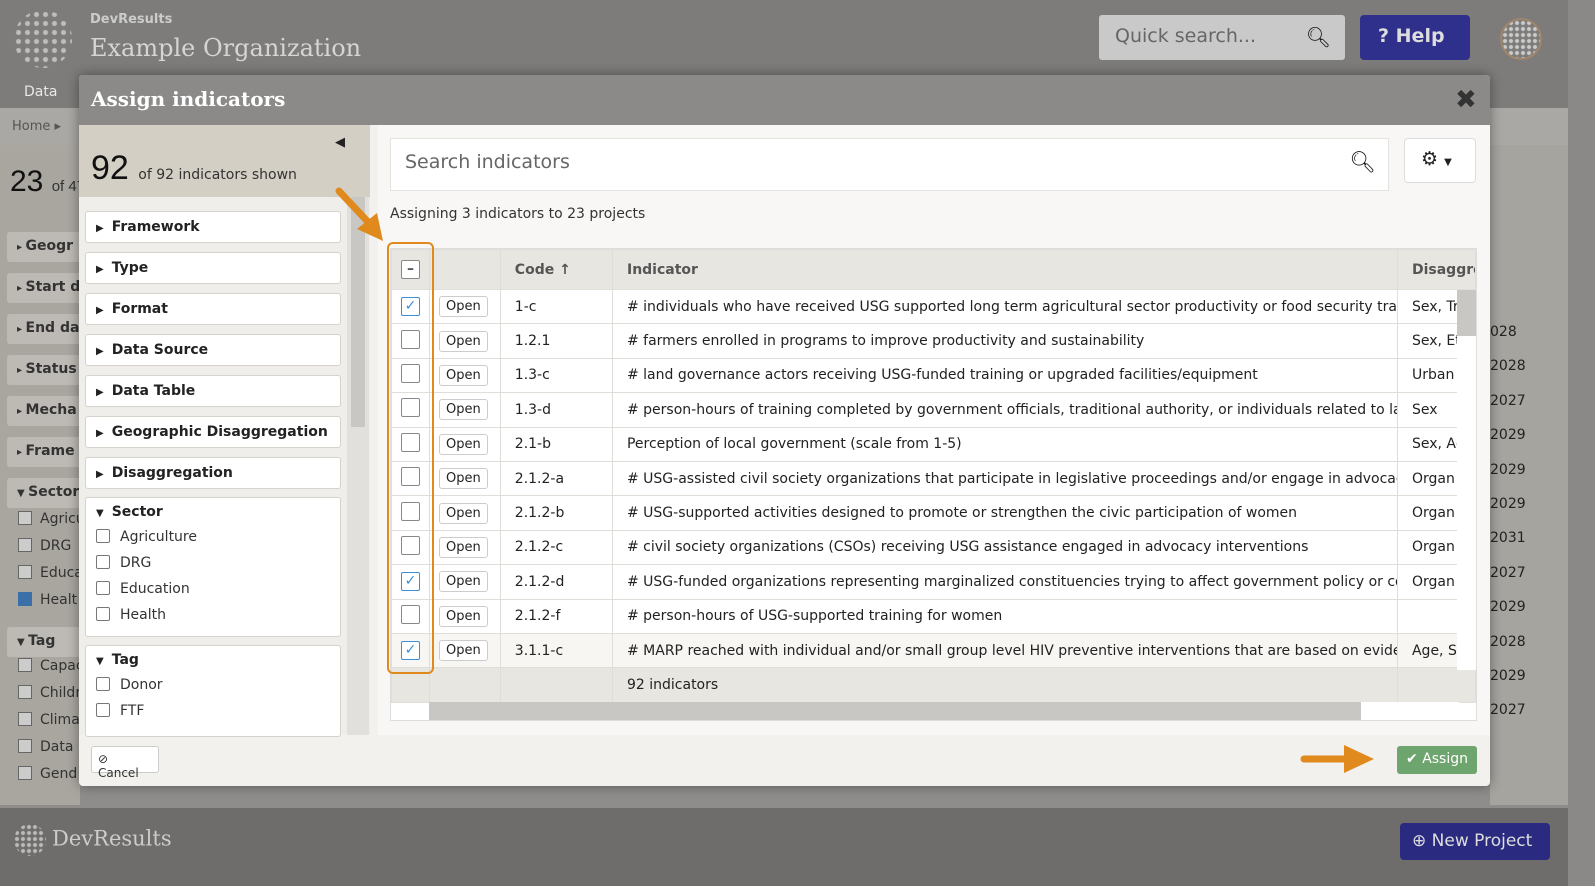  I want to click on disaggregation-column-header: Disaggre, so click(1436, 269).